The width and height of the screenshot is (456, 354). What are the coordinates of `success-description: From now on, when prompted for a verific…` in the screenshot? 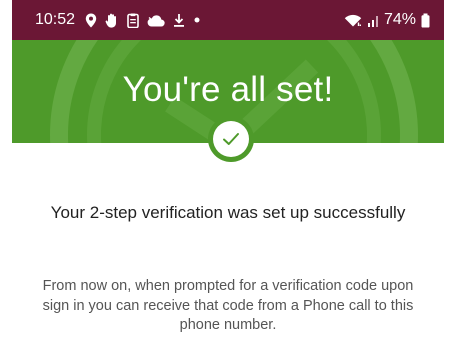 It's located at (228, 305).